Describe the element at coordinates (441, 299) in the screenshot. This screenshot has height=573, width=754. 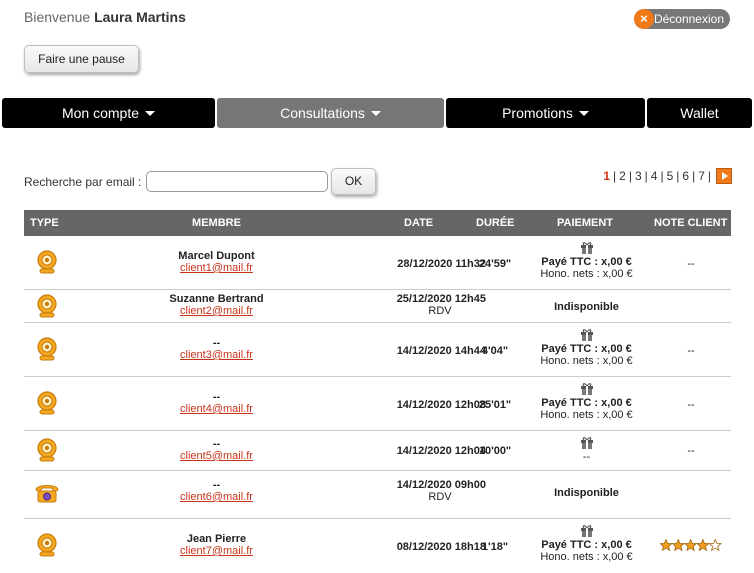
I see `consultation-date: 25/12/2020 12h45` at that location.